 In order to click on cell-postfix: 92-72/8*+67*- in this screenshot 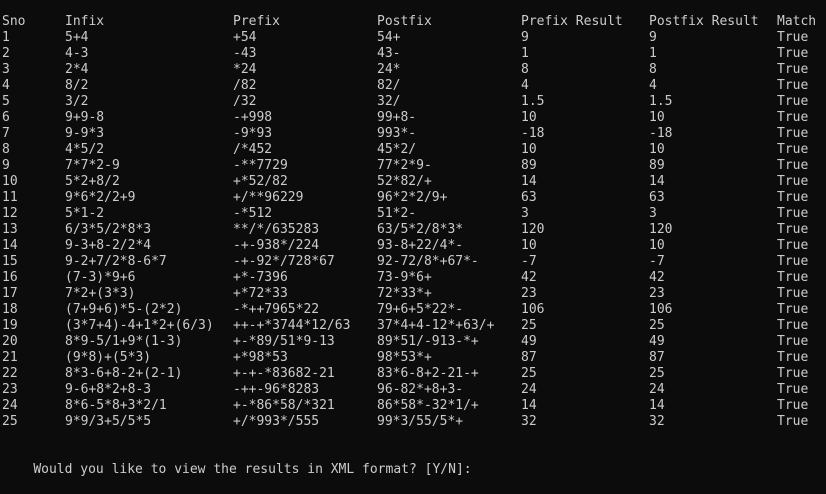, I will do `click(428, 261)`.